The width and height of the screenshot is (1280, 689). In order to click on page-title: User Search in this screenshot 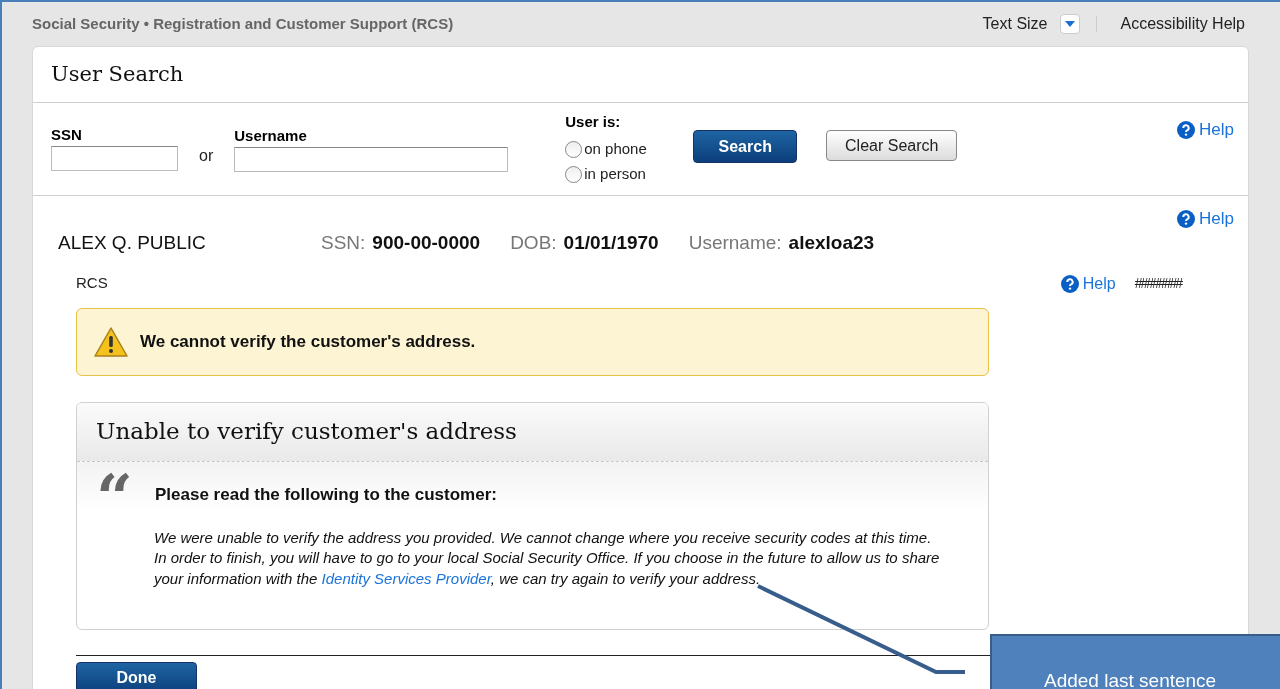, I will do `click(117, 74)`.